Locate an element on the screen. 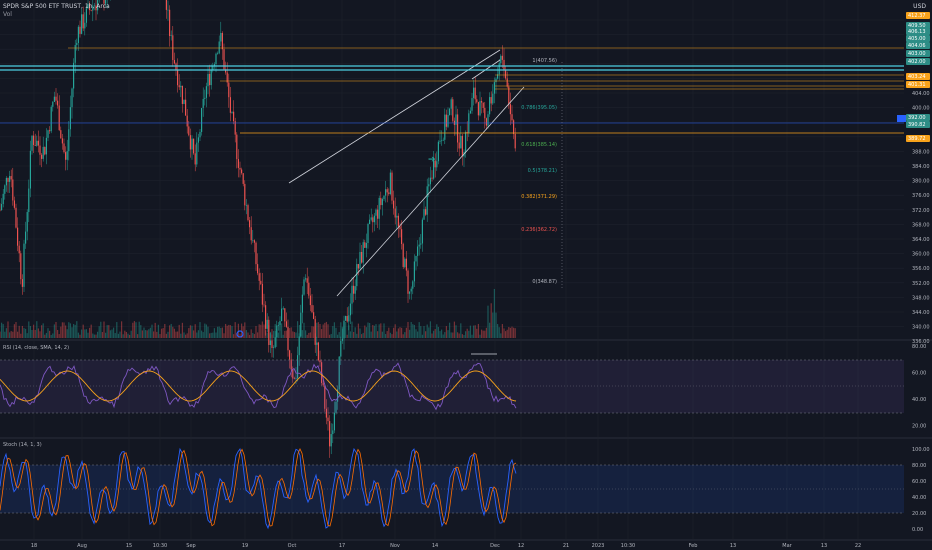 This screenshot has height=550, width=932. time-axis-label: Feb is located at coordinates (693, 546).